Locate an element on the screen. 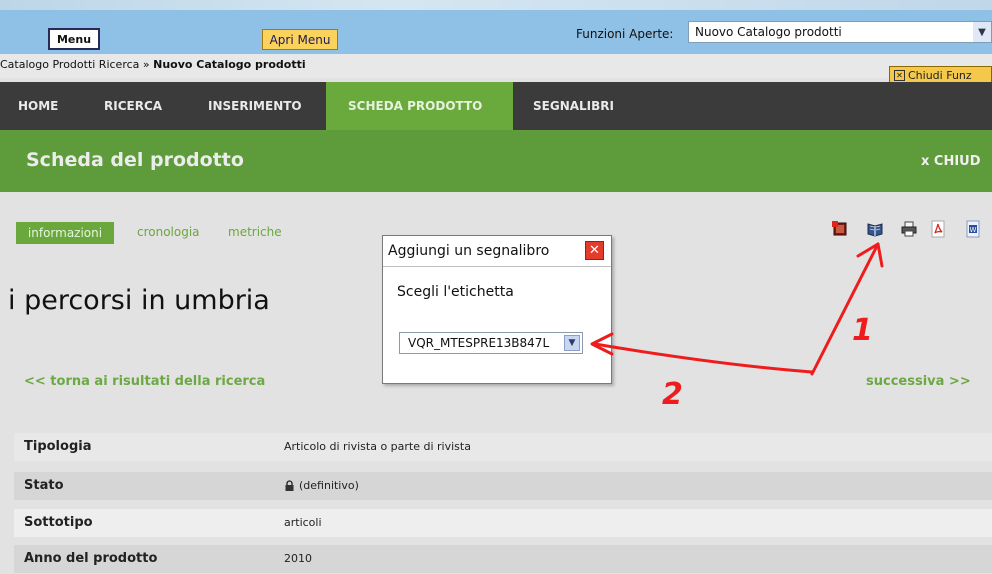  funzioni-aperte-select: Nuovo Catalogo prodotti ▼ is located at coordinates (840, 32).